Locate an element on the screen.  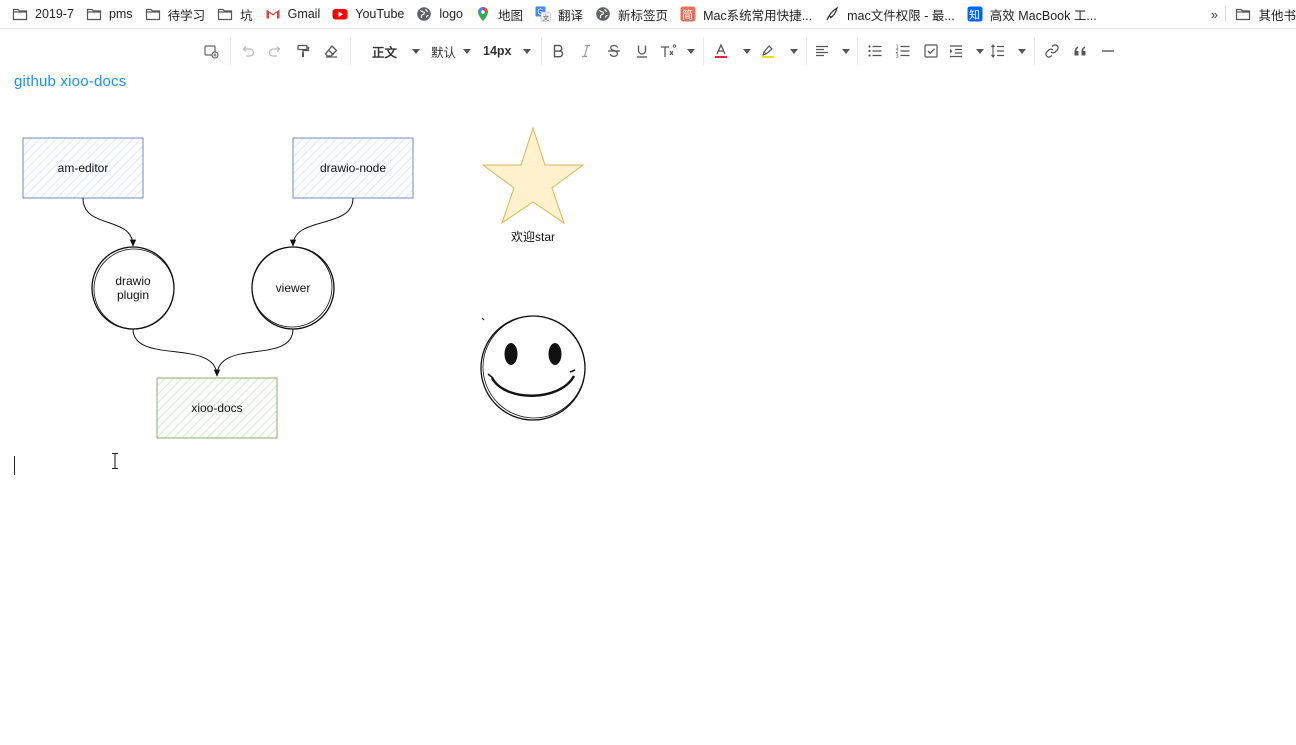
numbered-list-icon: 123 is located at coordinates (903, 51).